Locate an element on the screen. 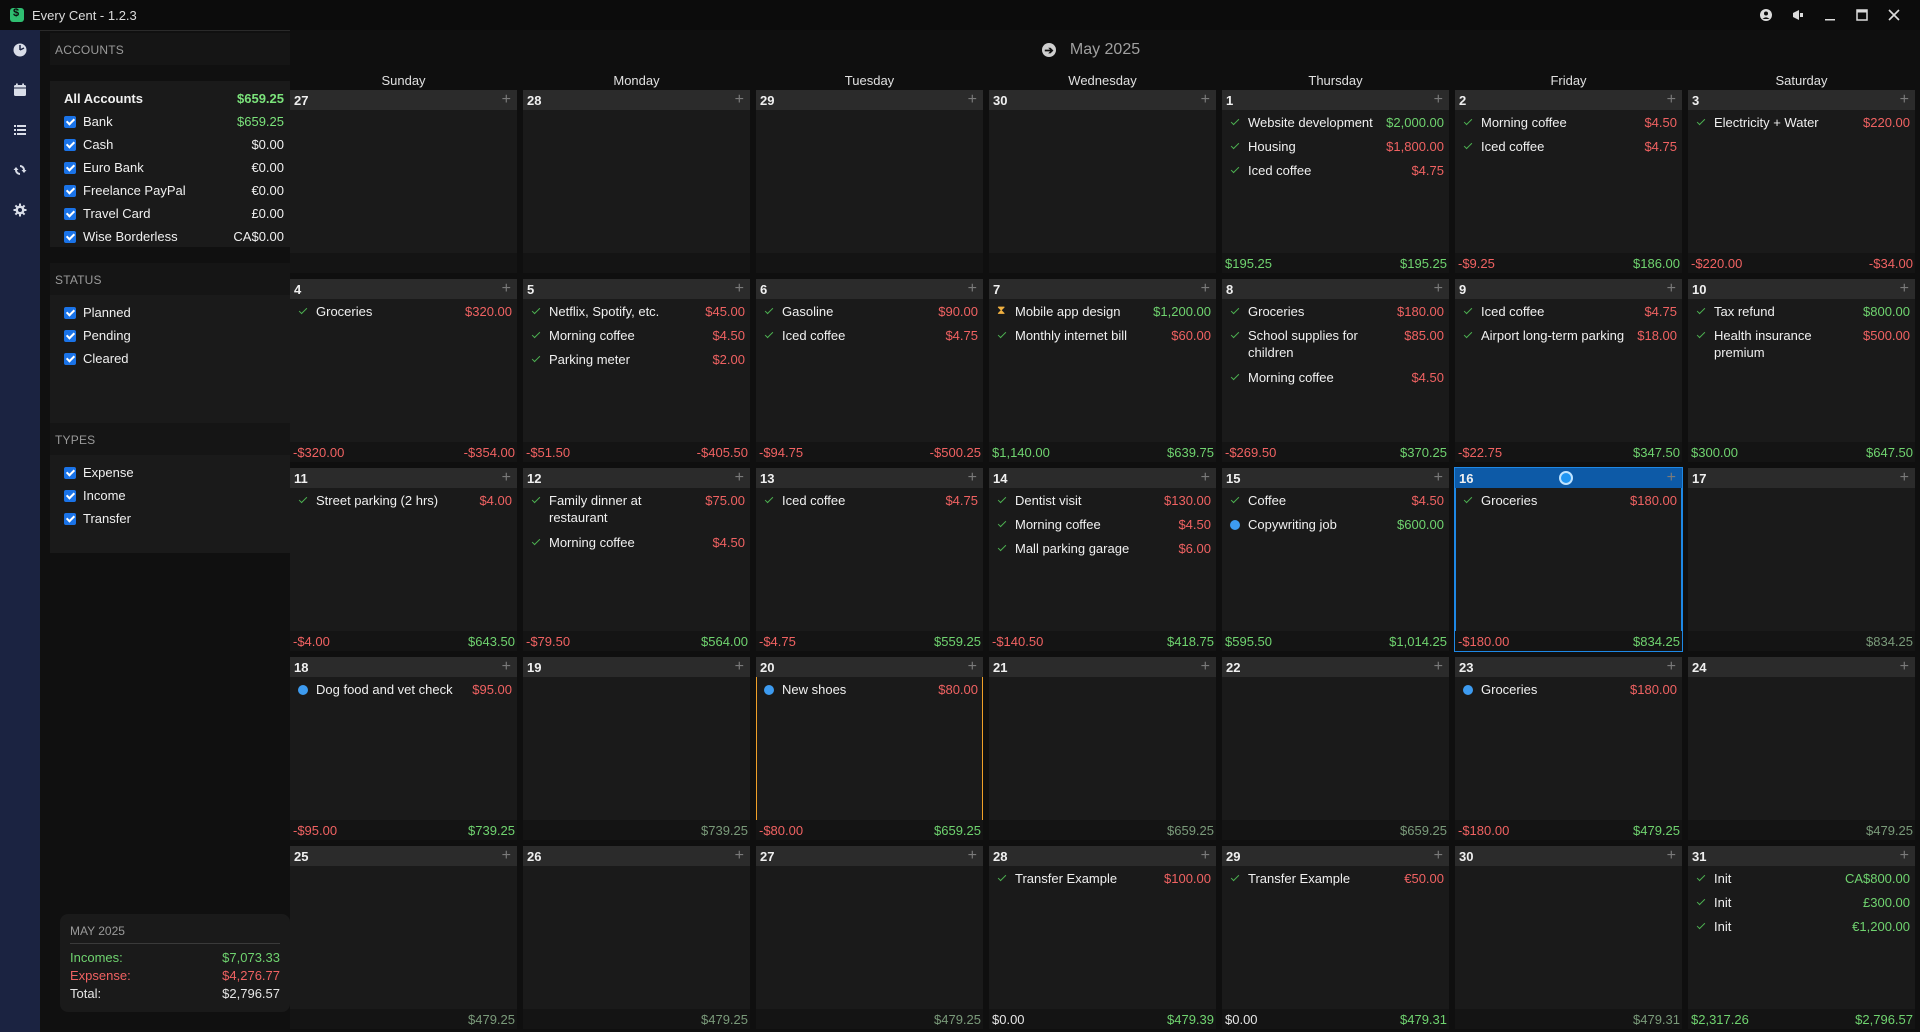  day-cell: 28 + Transfer Example $100.00 $0.00 $479.39 is located at coordinates (1102, 937).